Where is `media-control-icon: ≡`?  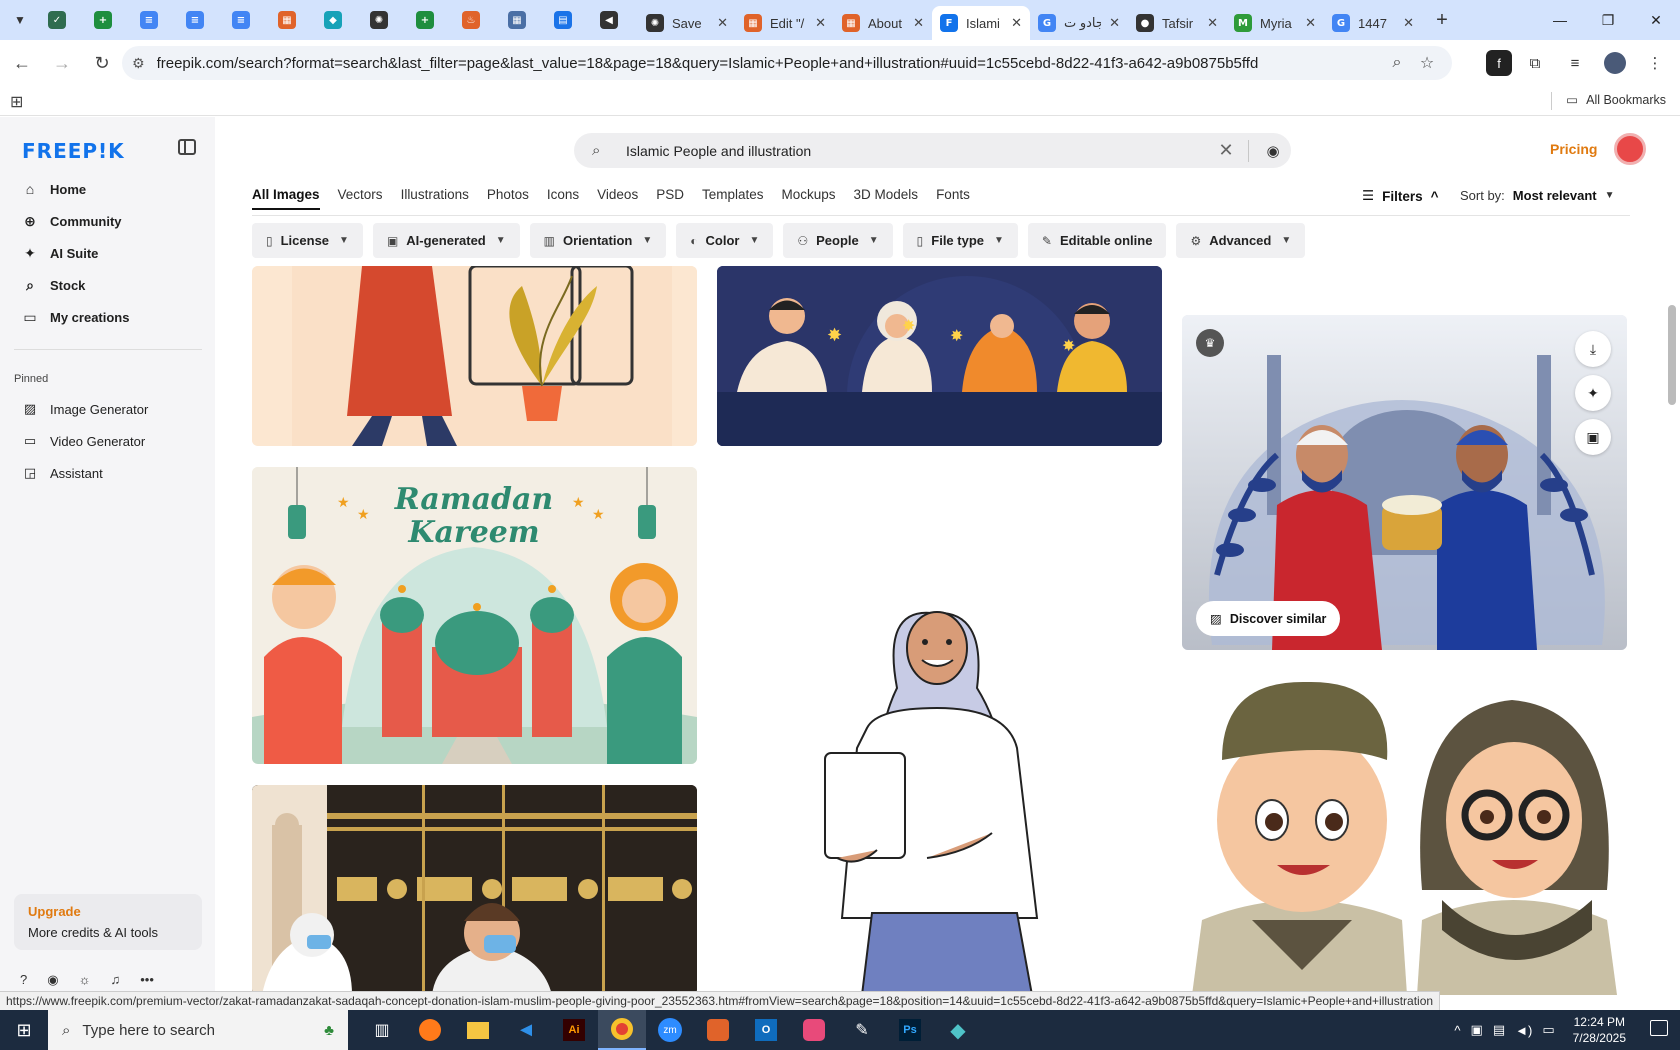
media-control-icon: ≡ is located at coordinates (1575, 63).